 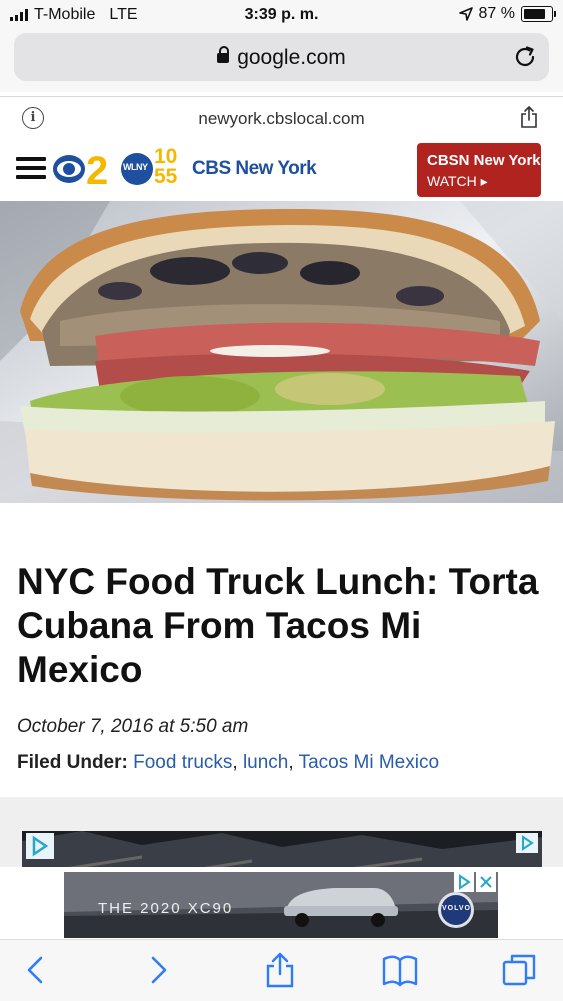 I want to click on svg-text: 2, so click(x=97, y=169).